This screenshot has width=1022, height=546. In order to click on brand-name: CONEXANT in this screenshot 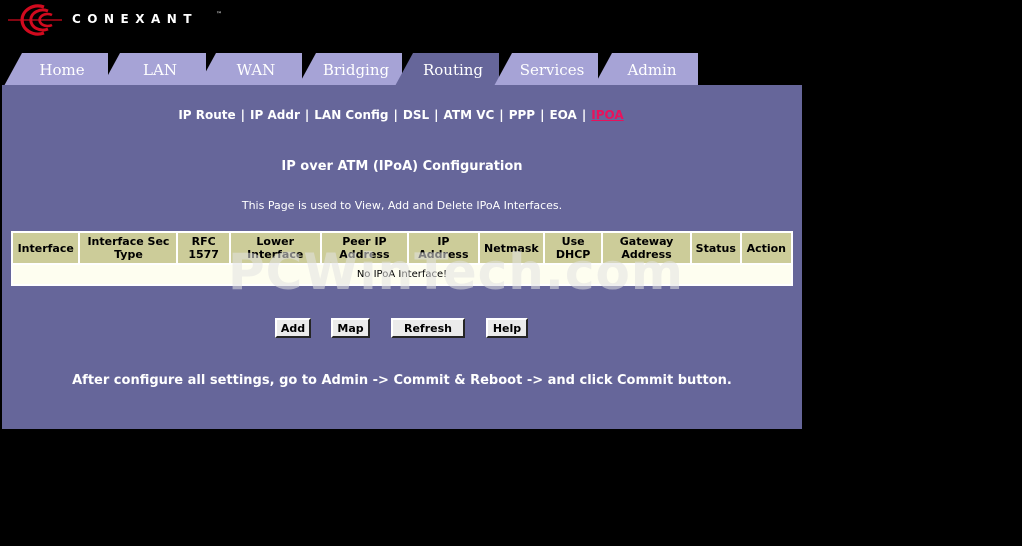, I will do `click(135, 19)`.